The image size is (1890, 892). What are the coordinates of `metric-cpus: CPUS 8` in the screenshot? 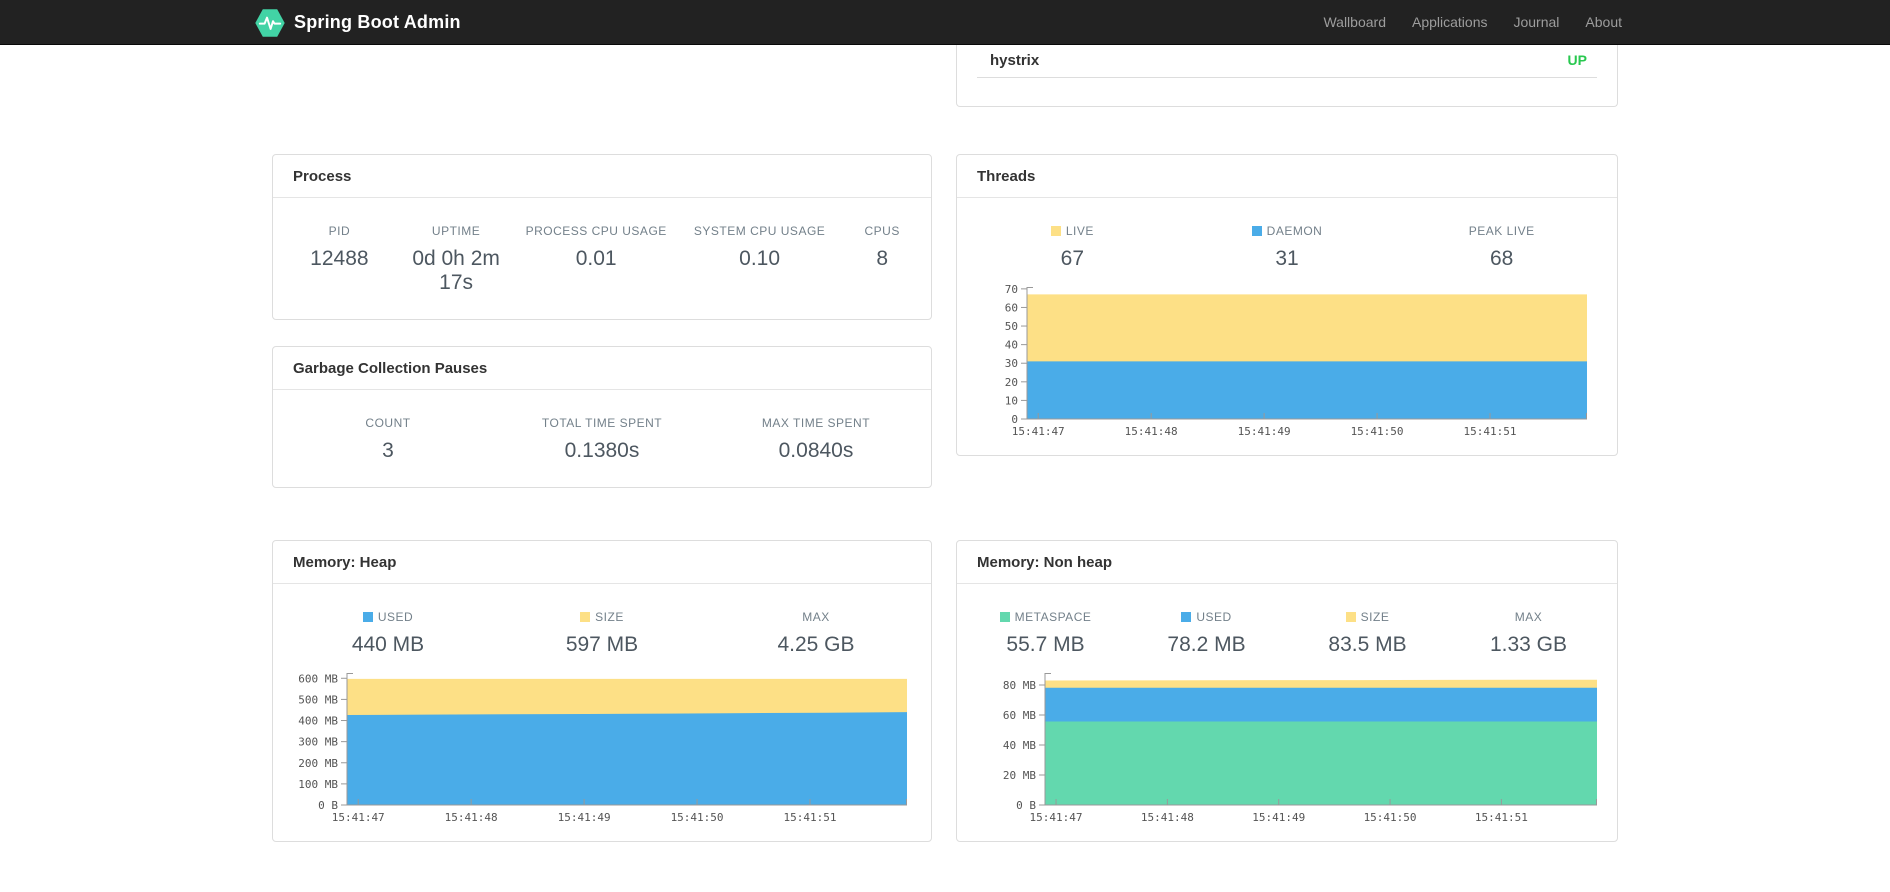 It's located at (882, 247).